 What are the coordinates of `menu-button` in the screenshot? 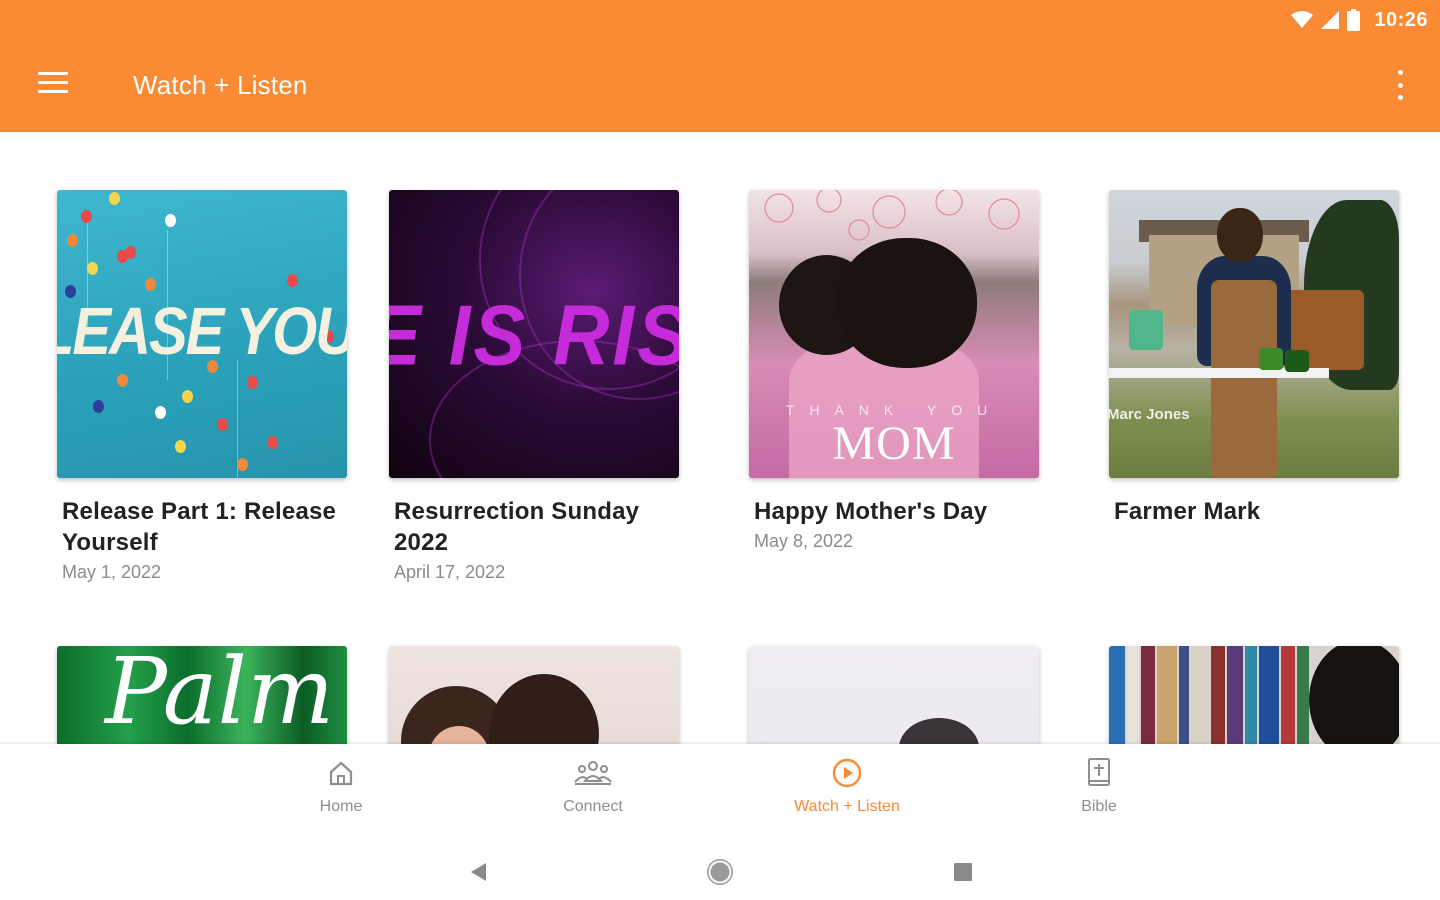 It's located at (54, 85).